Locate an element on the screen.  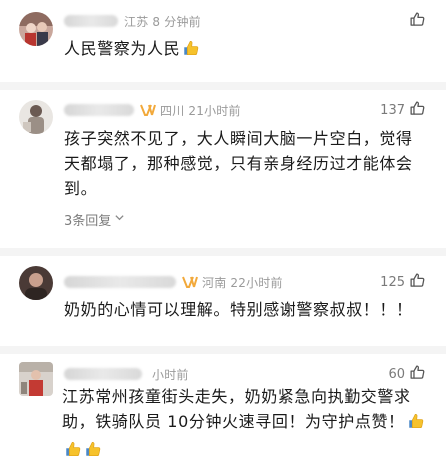
like-button: 137 is located at coordinates (403, 110).